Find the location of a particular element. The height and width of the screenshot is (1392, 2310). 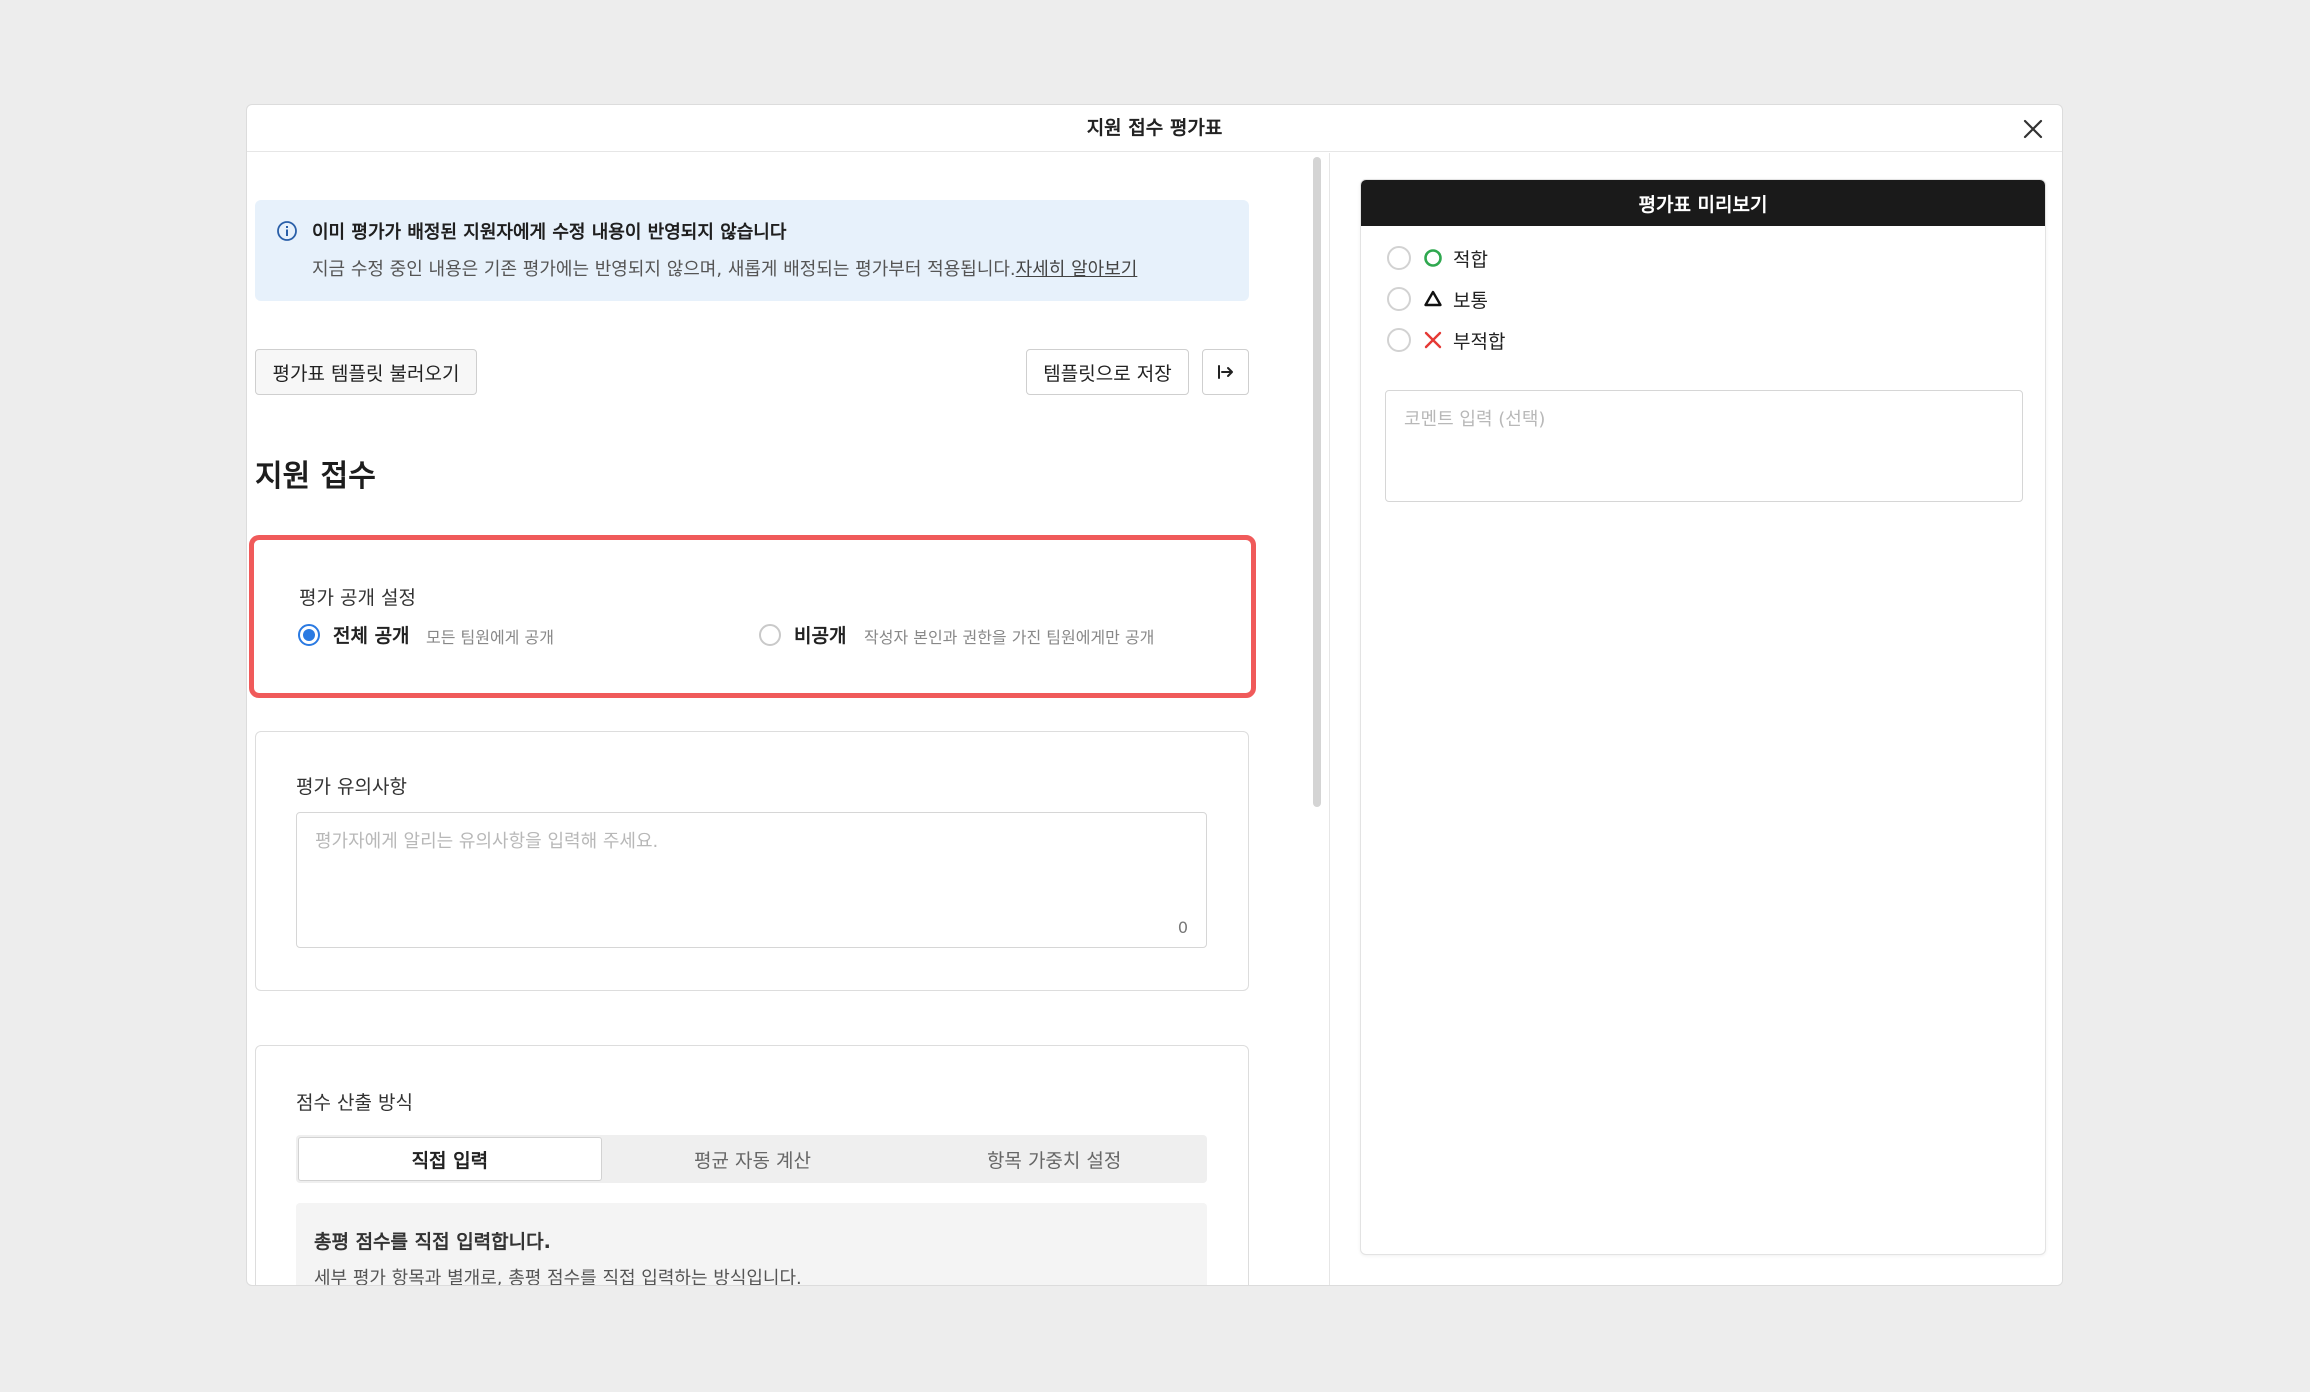

radio-private-desc: 작성자 본인과 권한을 가진 팀원에게만 공개 is located at coordinates (1009, 637).